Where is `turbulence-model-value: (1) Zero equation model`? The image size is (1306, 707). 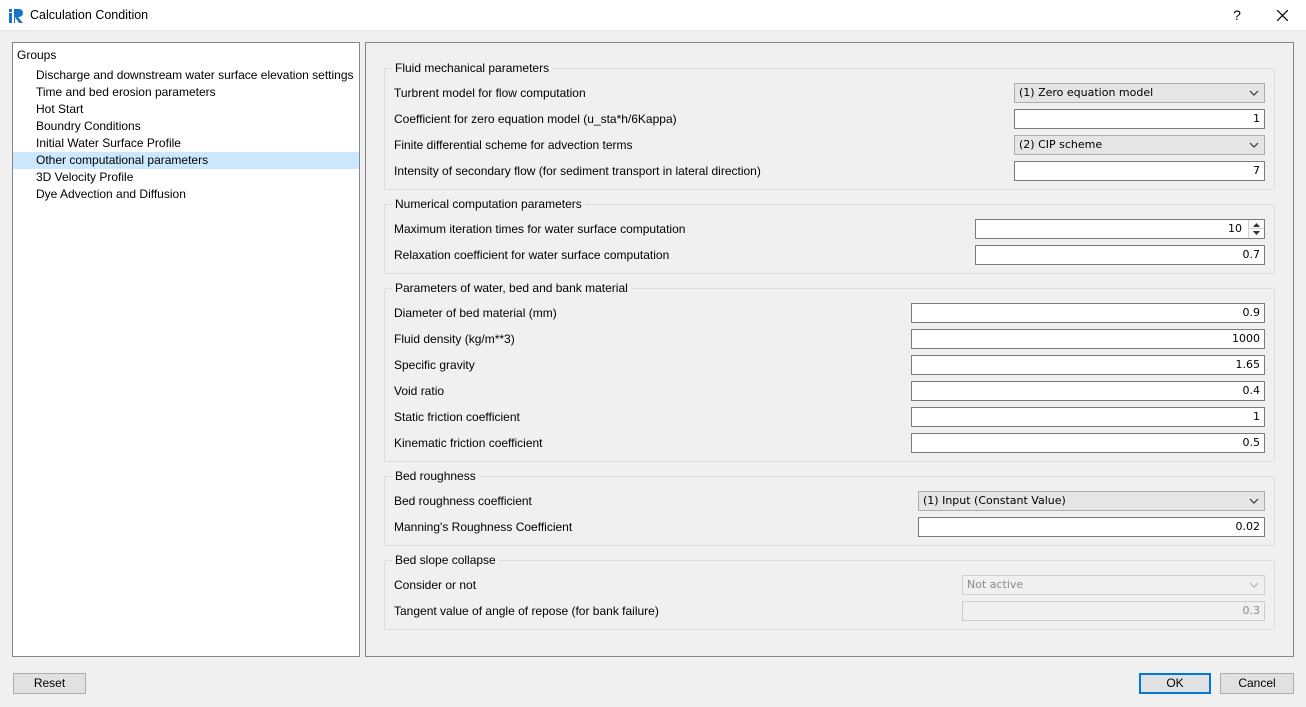 turbulence-model-value: (1) Zero equation model is located at coordinates (1086, 92).